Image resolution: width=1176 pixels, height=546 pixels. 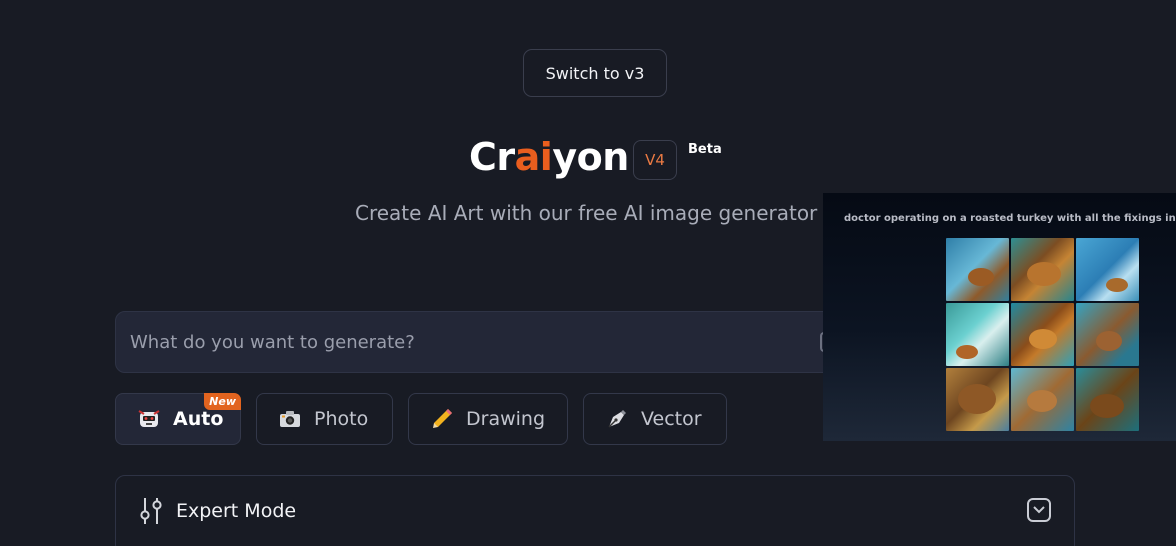 What do you see at coordinates (151, 513) in the screenshot?
I see `sliders-icon` at bounding box center [151, 513].